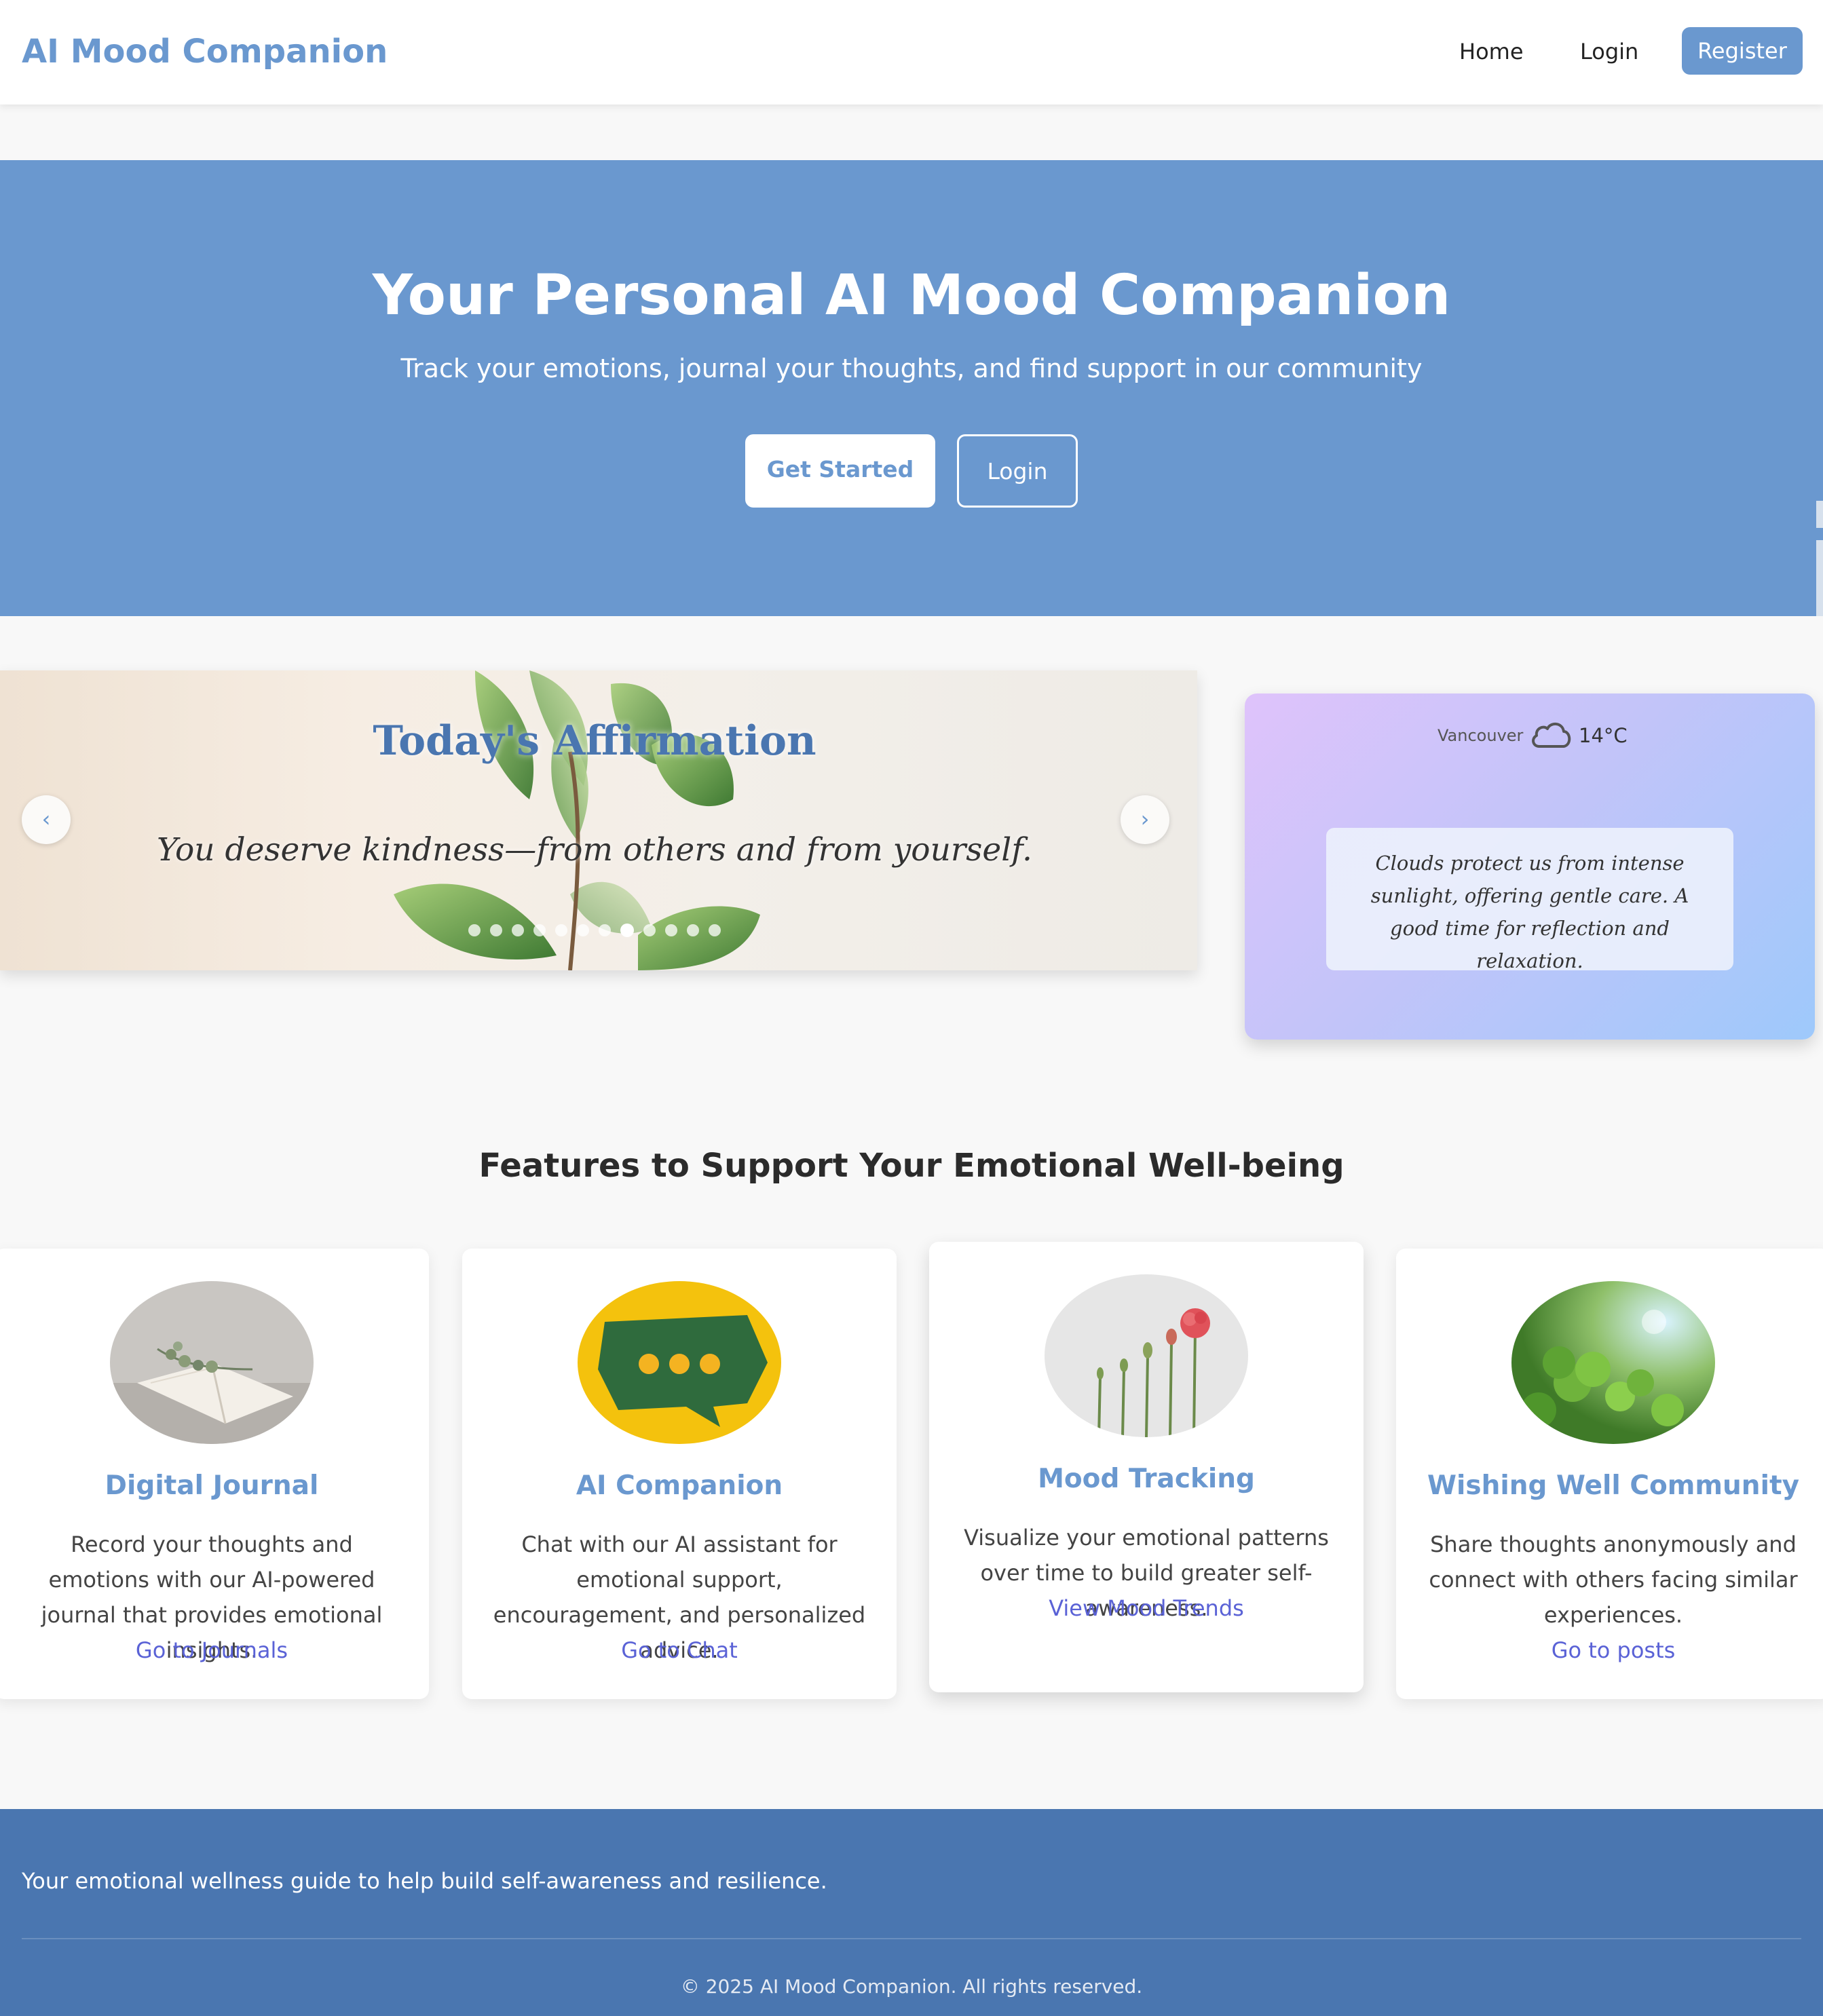 Image resolution: width=1823 pixels, height=2016 pixels. What do you see at coordinates (205, 52) in the screenshot?
I see `brand-logo: AI Mood Companion` at bounding box center [205, 52].